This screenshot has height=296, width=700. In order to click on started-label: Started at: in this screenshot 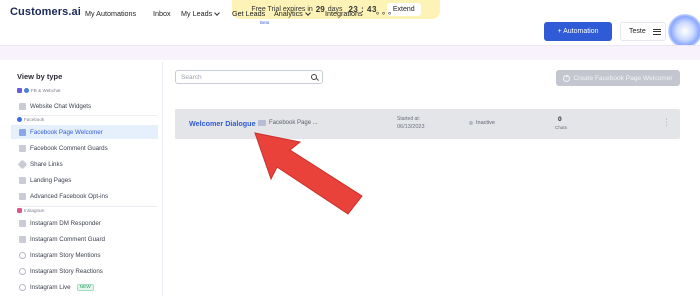, I will do `click(409, 119)`.